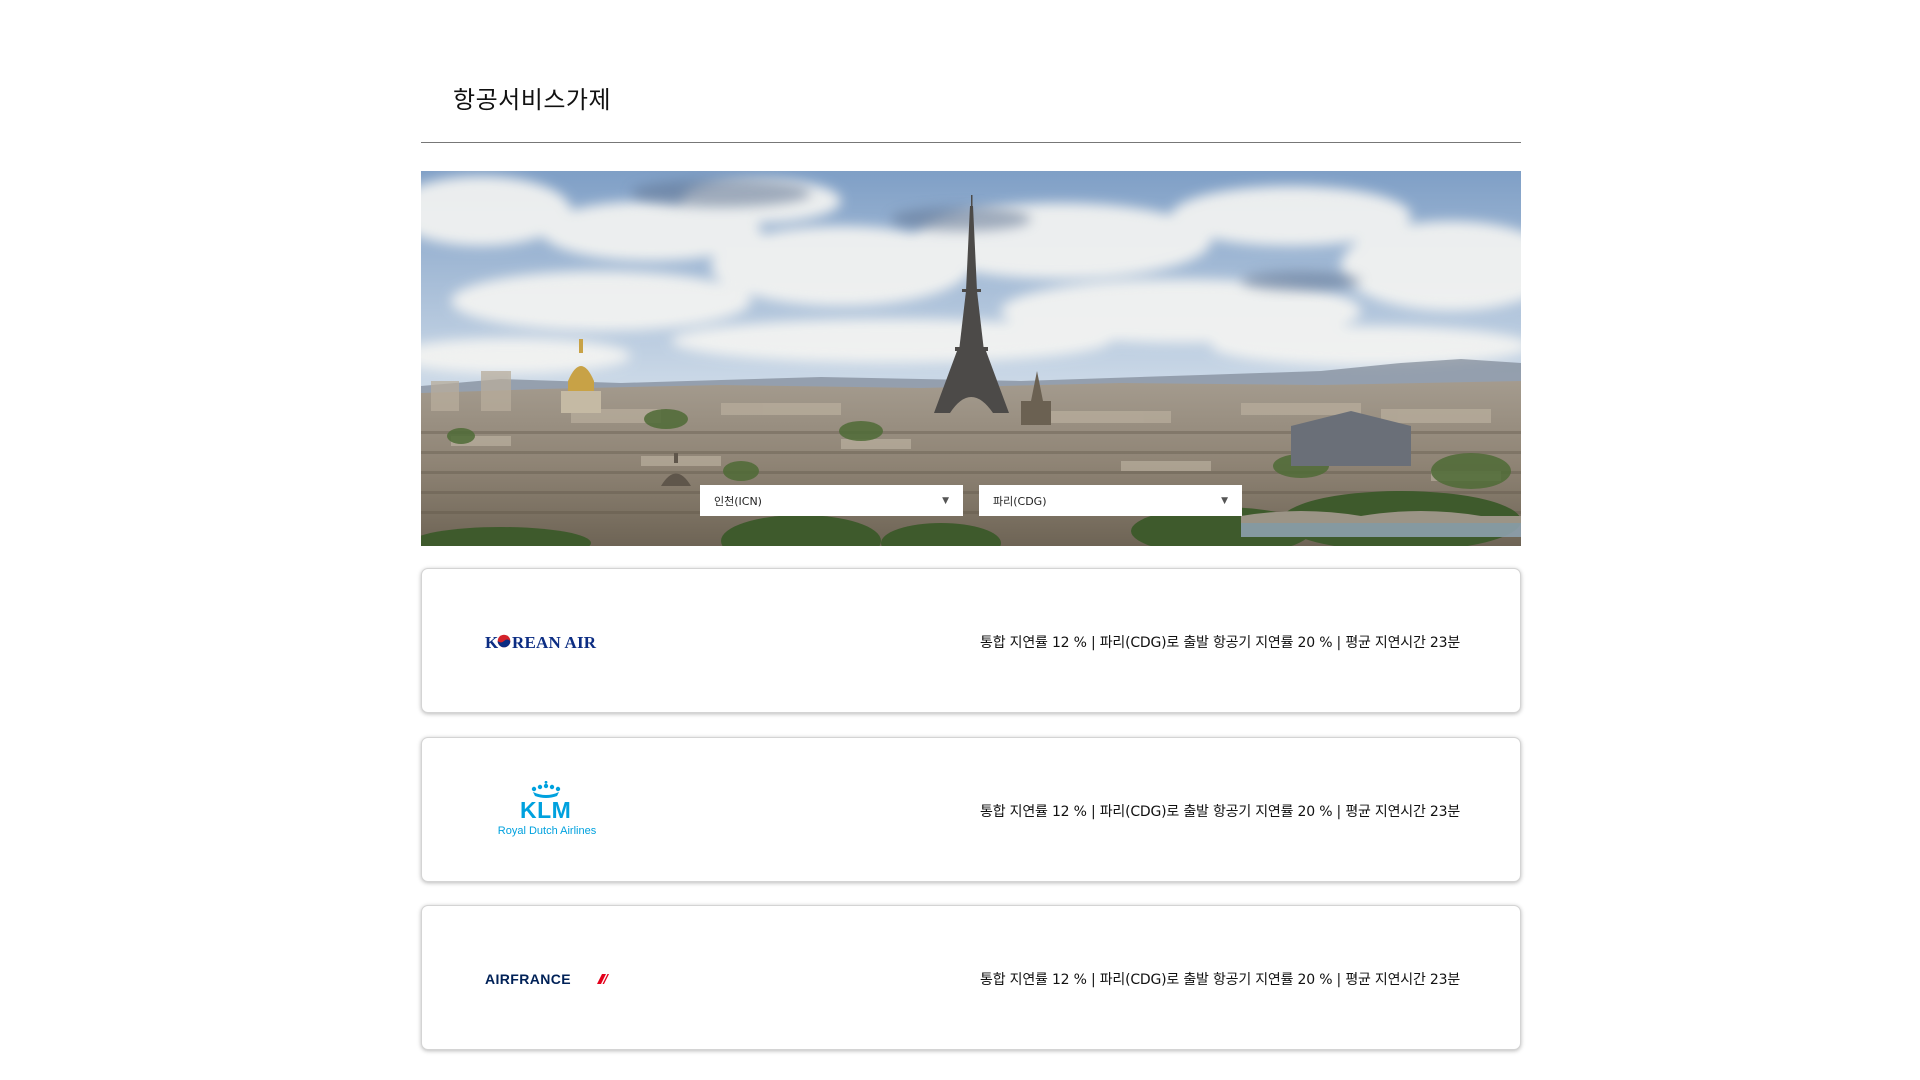 The width and height of the screenshot is (1920, 1080). I want to click on klm-logo-subtext: Royal Dutch Airlines, so click(547, 831).